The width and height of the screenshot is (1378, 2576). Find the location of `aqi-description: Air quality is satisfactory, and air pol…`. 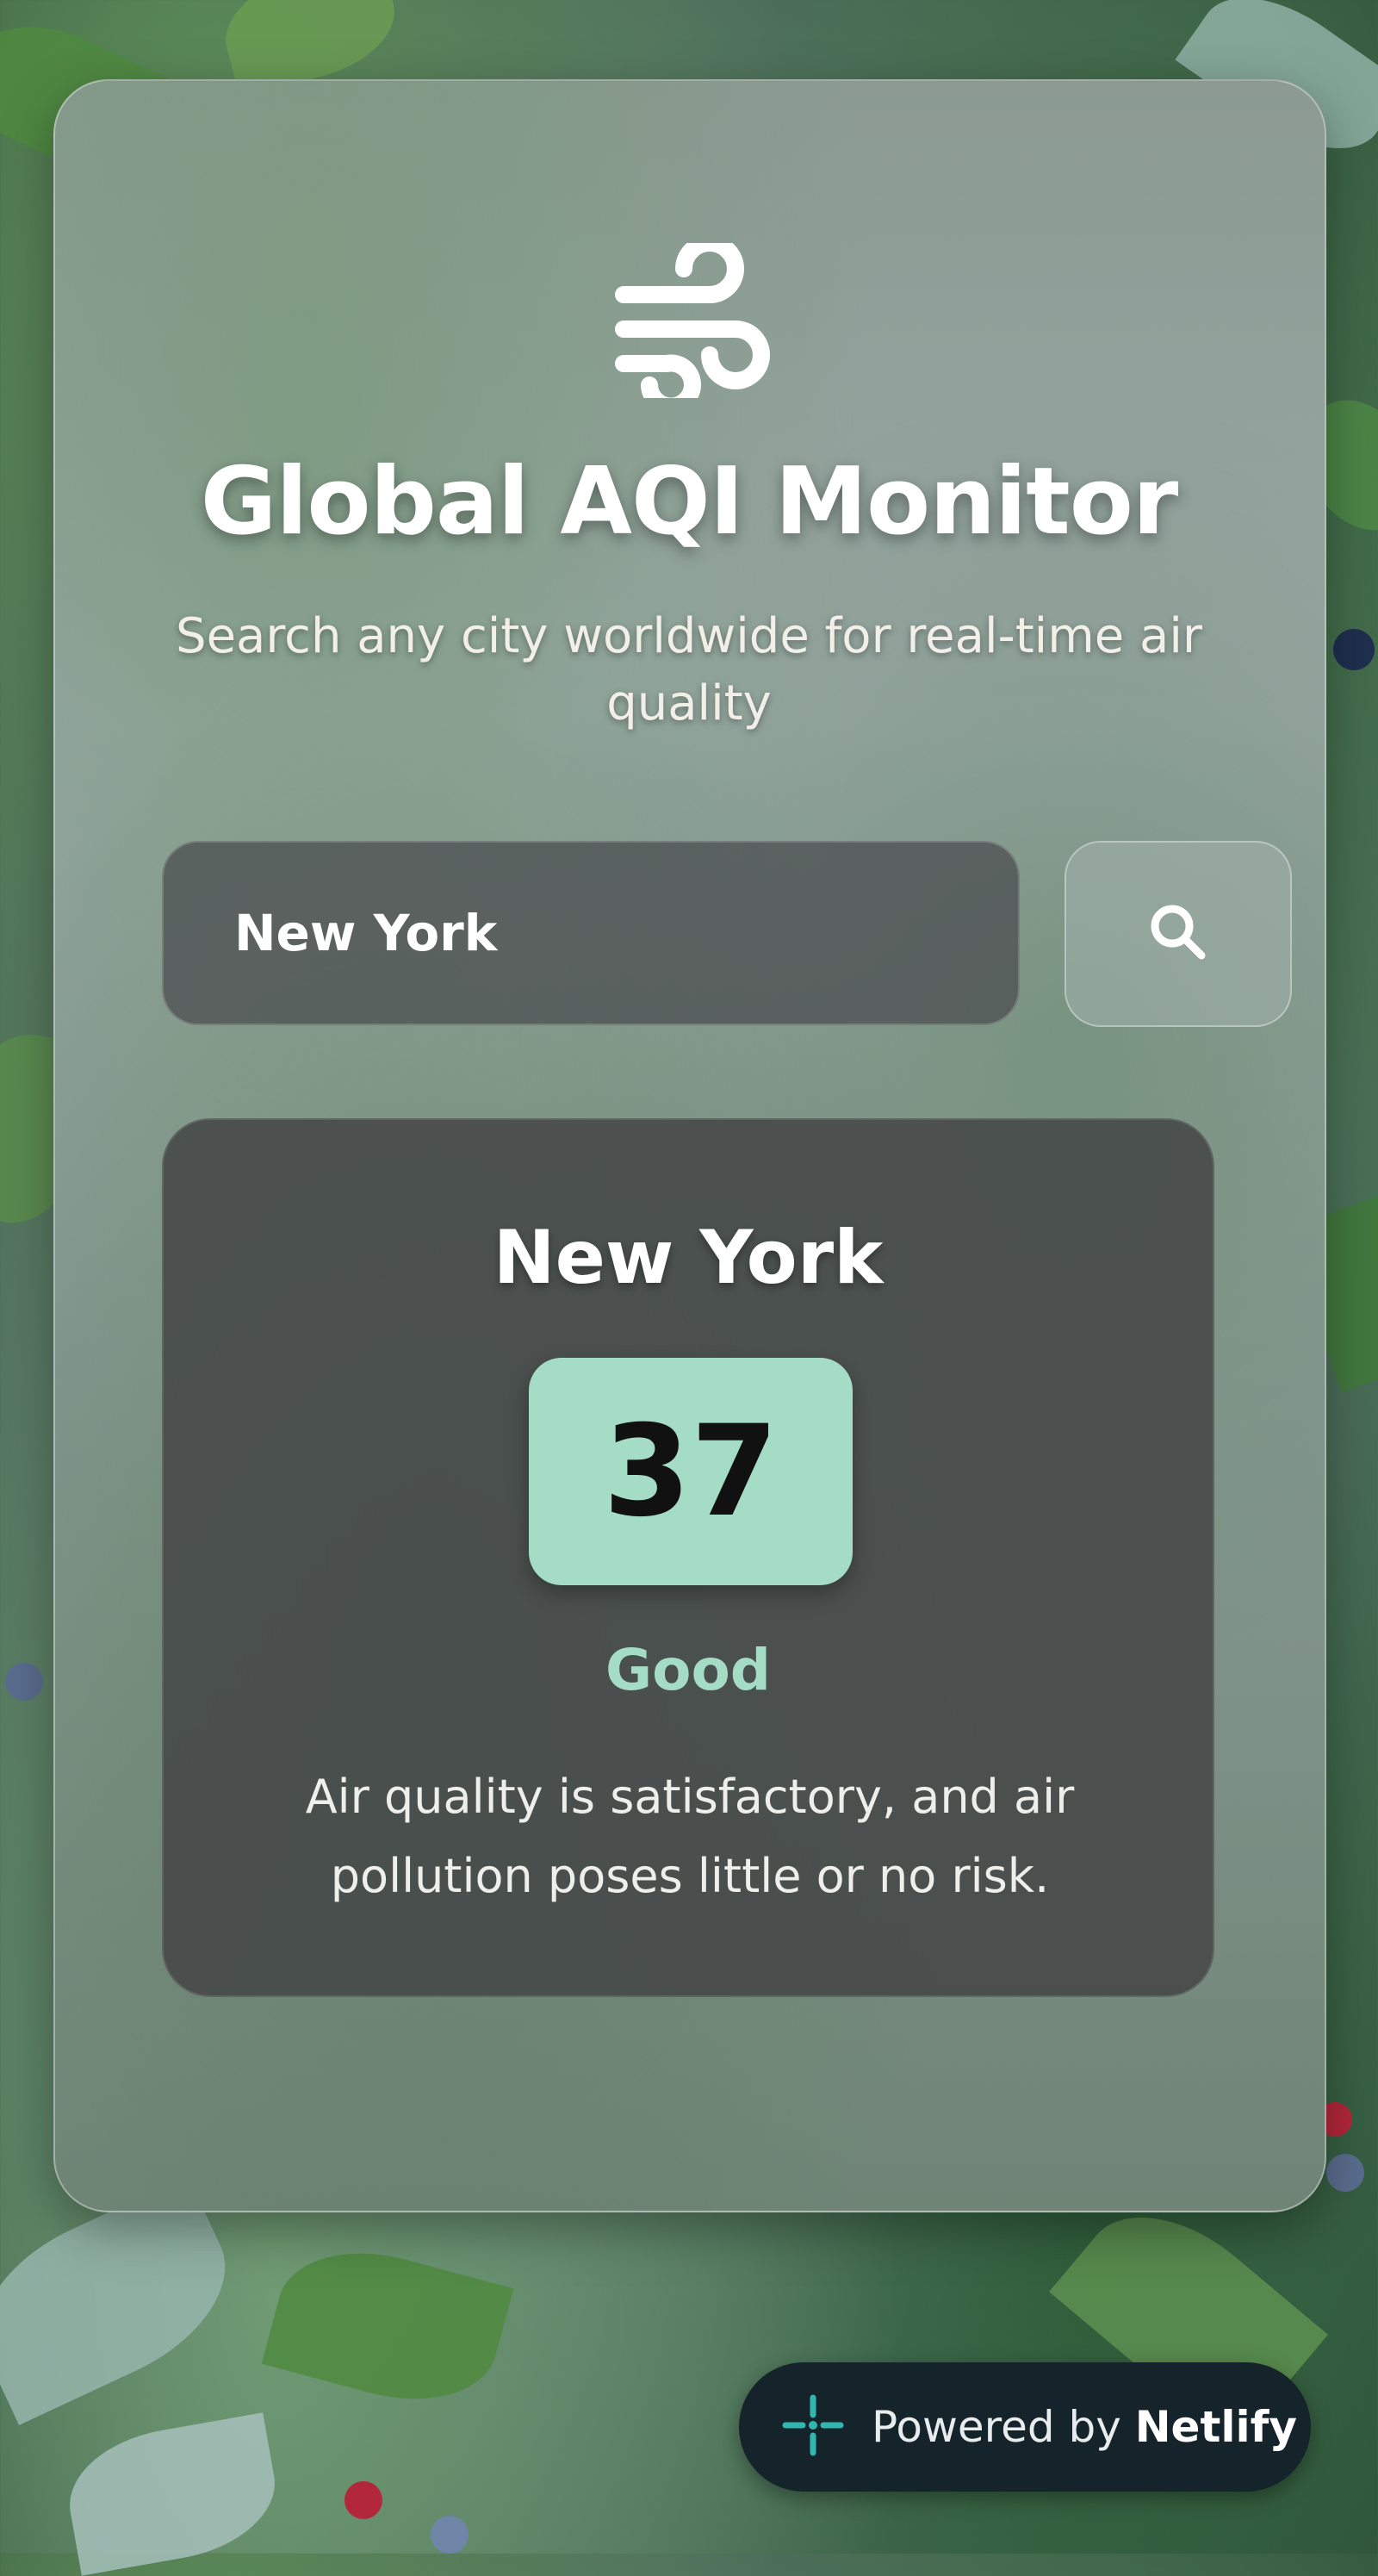

aqi-description: Air quality is satisfactory, and air pol… is located at coordinates (690, 1837).